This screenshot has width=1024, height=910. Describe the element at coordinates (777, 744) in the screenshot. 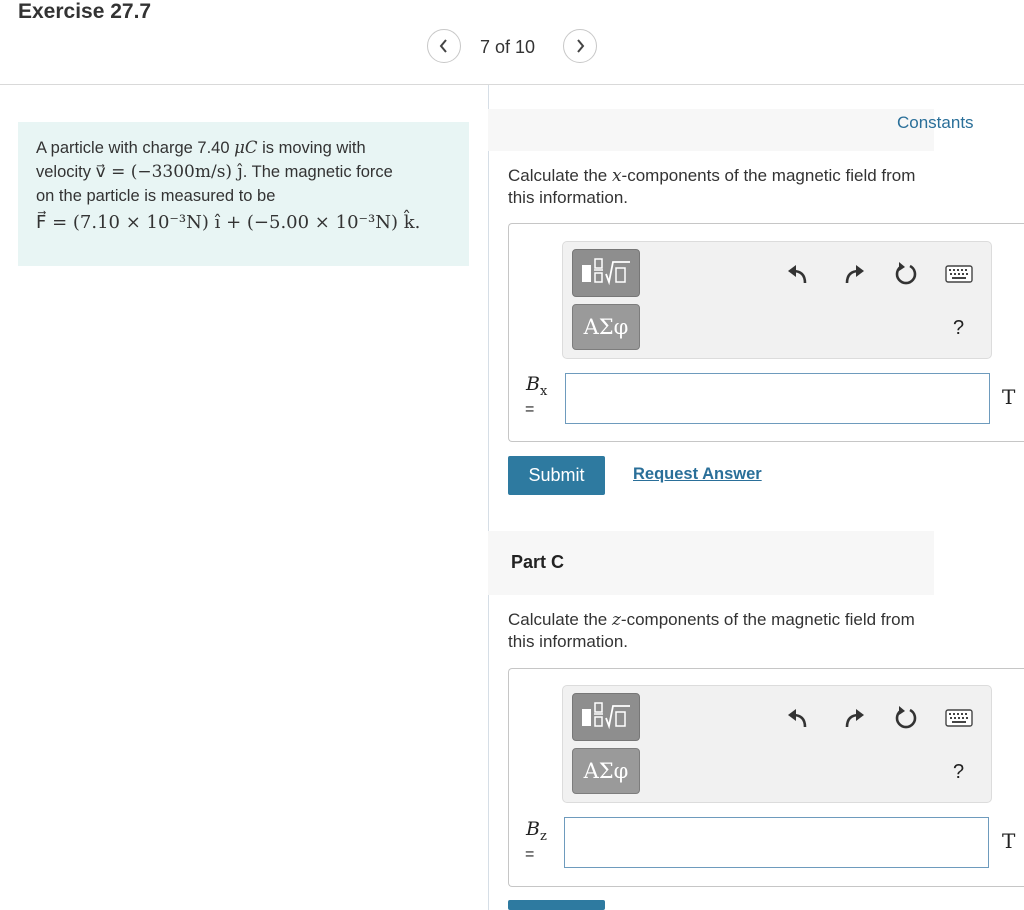

I see `part-c-math-toolbar: ΑΣφ ?` at that location.